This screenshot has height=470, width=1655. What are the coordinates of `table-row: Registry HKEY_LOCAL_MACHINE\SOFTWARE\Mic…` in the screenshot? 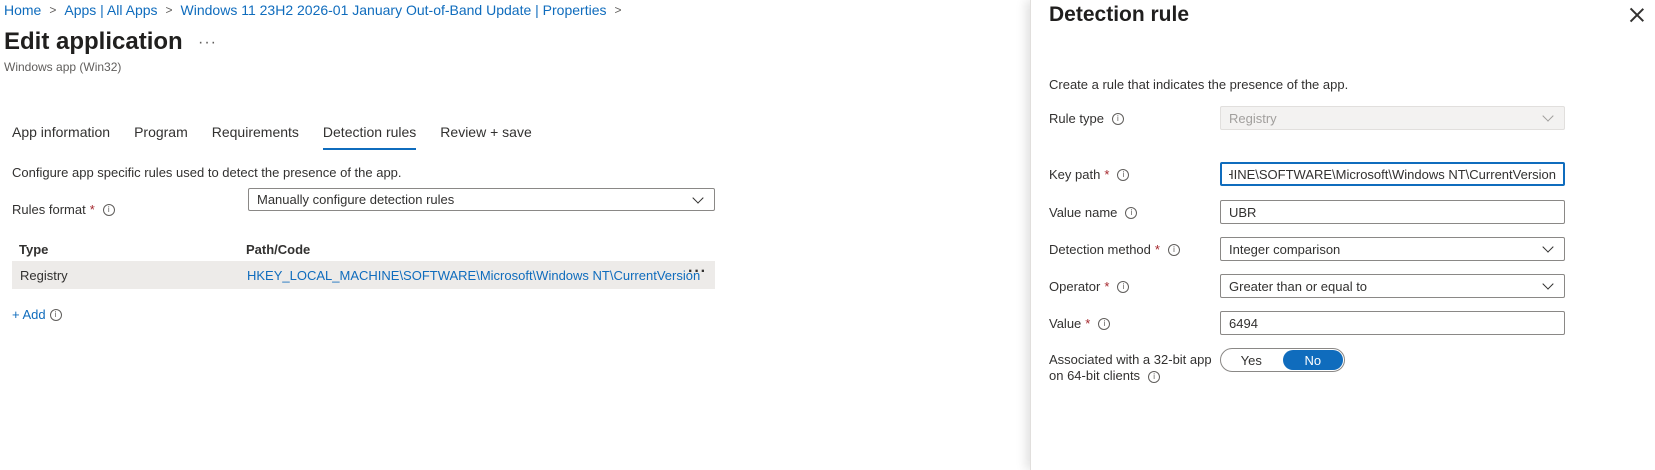 It's located at (363, 275).